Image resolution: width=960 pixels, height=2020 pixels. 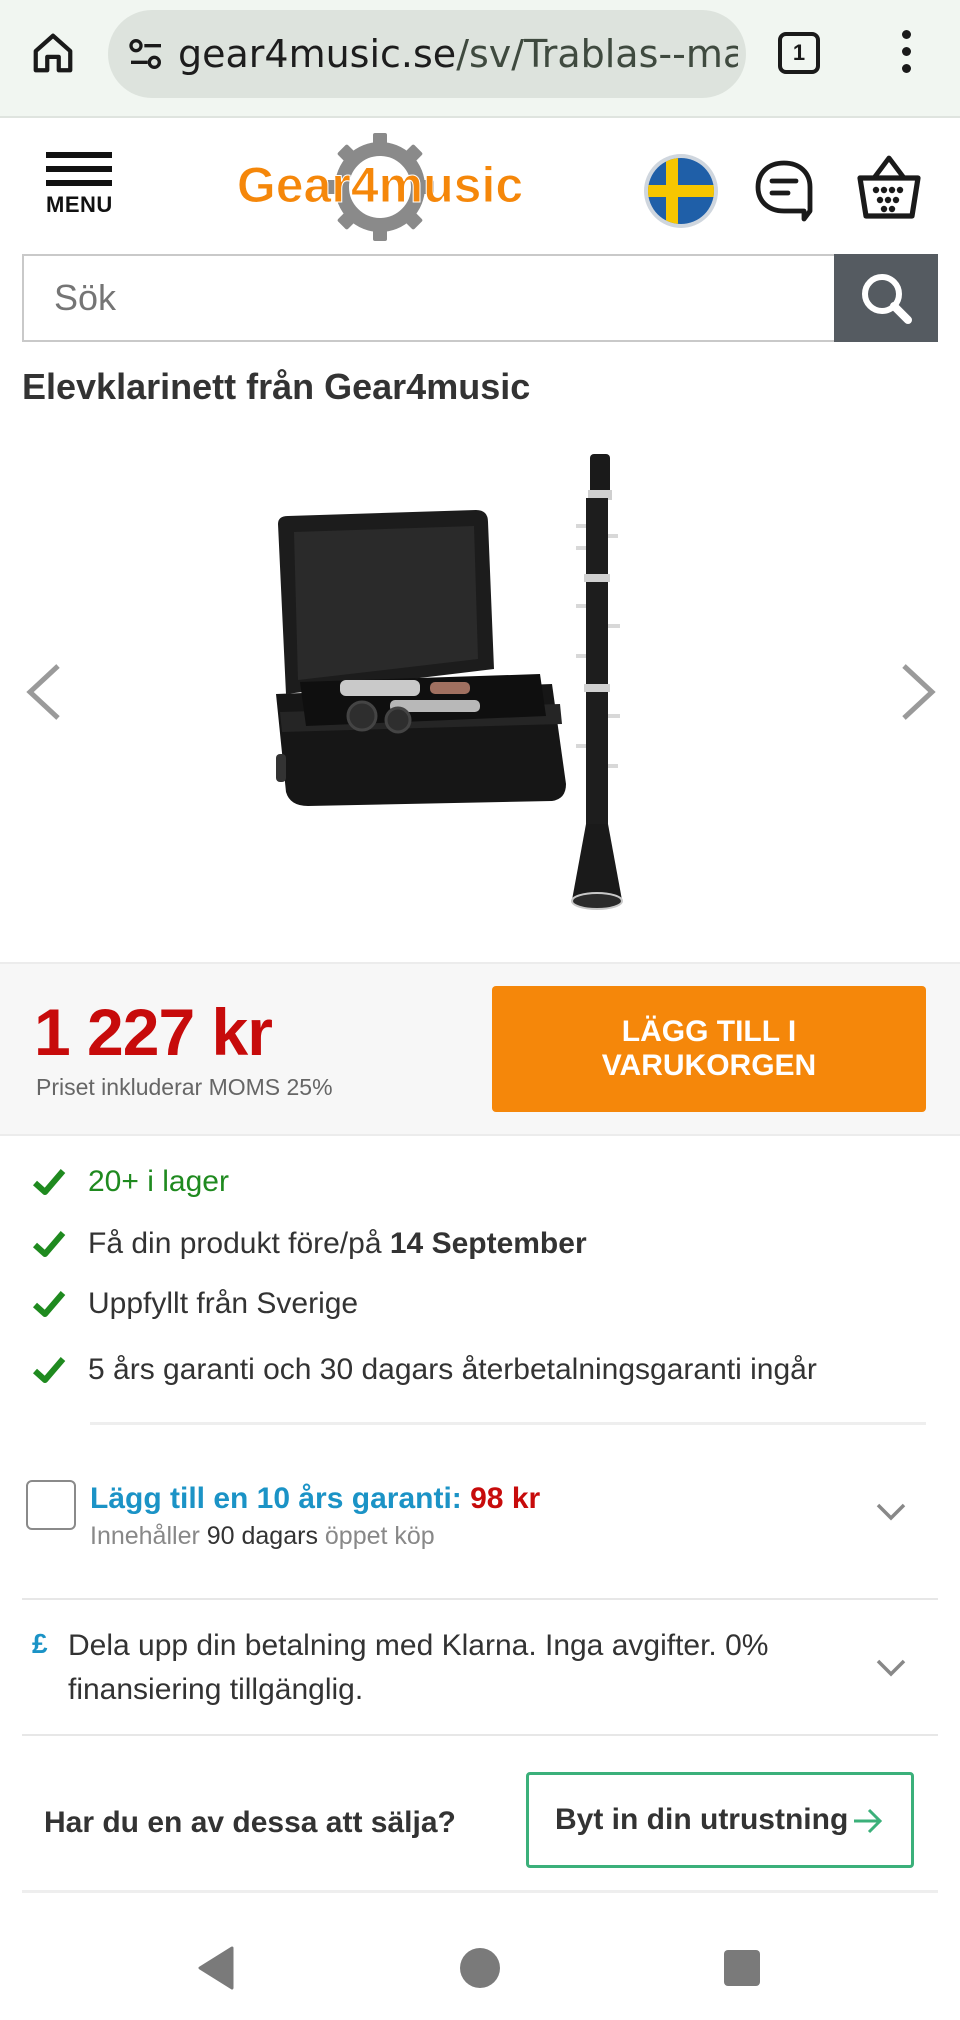 I want to click on trade-in-button: Byt in din utrustning, so click(x=720, y=1820).